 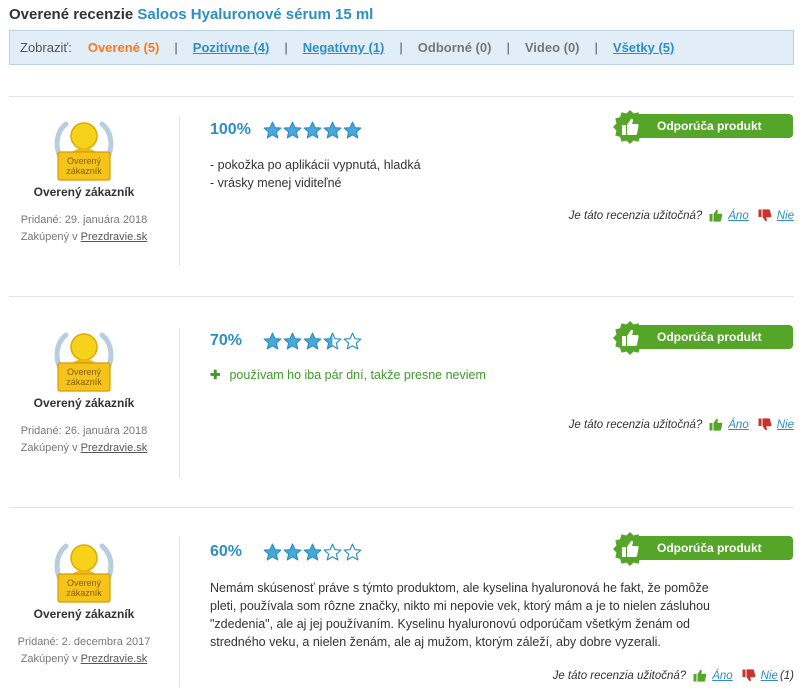 What do you see at coordinates (84, 642) in the screenshot?
I see `review-date: Pridané: 2. decembra 2017` at bounding box center [84, 642].